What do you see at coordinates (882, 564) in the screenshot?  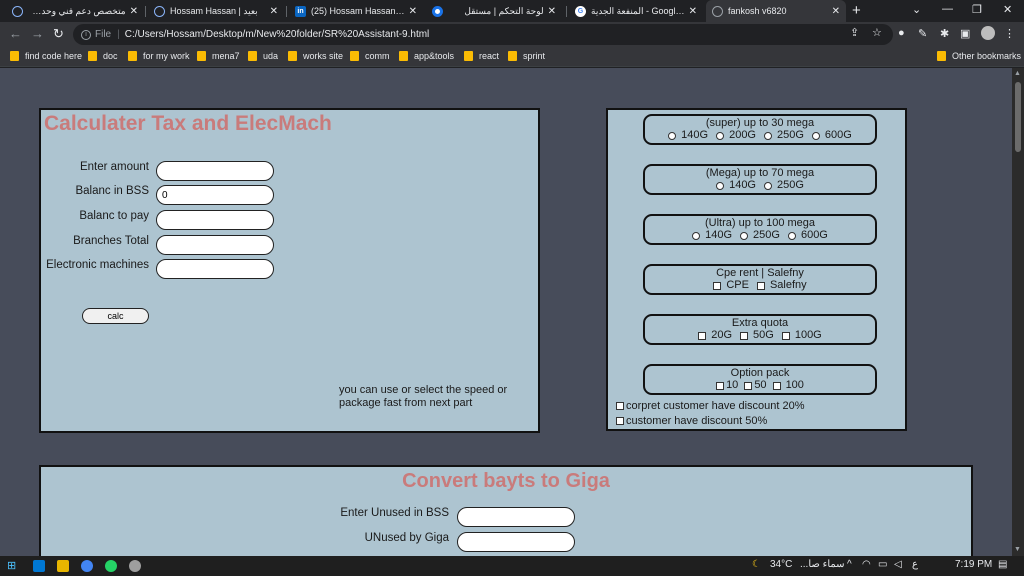 I see `battery-icon: ▭` at bounding box center [882, 564].